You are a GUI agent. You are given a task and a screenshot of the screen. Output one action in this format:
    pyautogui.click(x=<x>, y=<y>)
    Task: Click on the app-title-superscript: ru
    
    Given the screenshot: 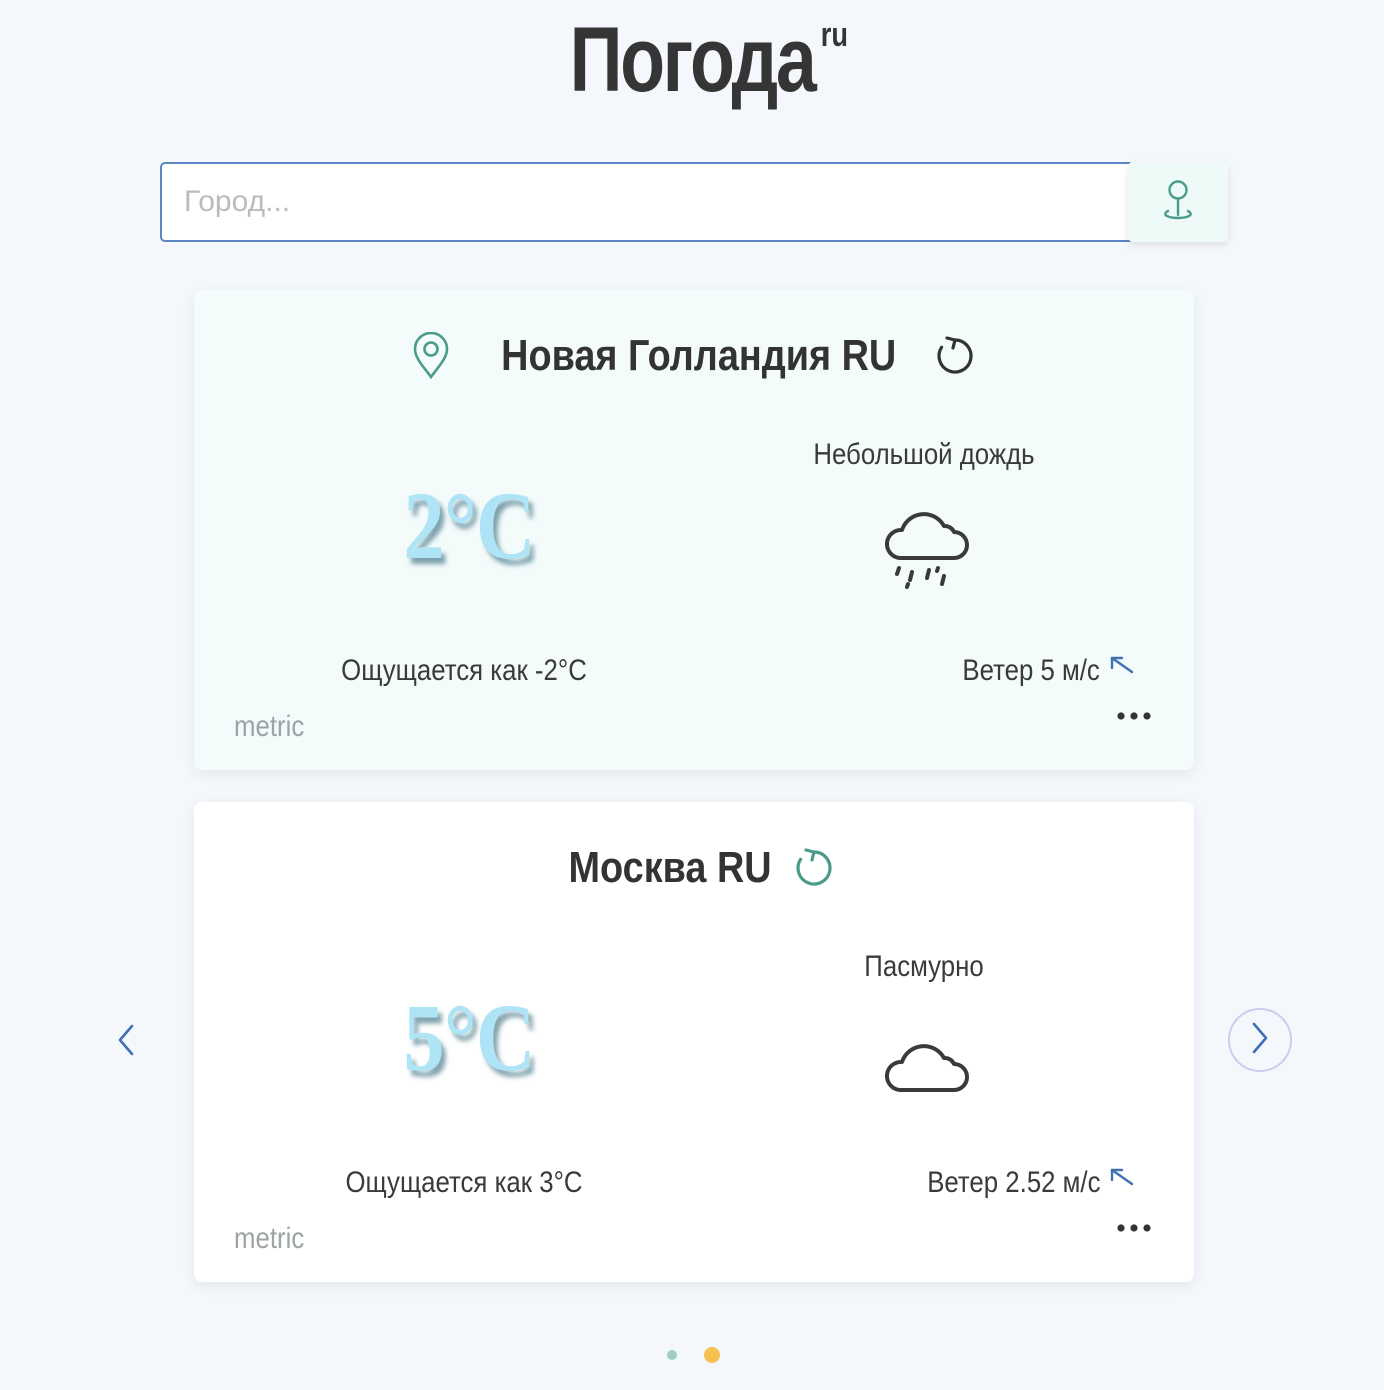 What is the action you would take?
    pyautogui.click(x=834, y=35)
    